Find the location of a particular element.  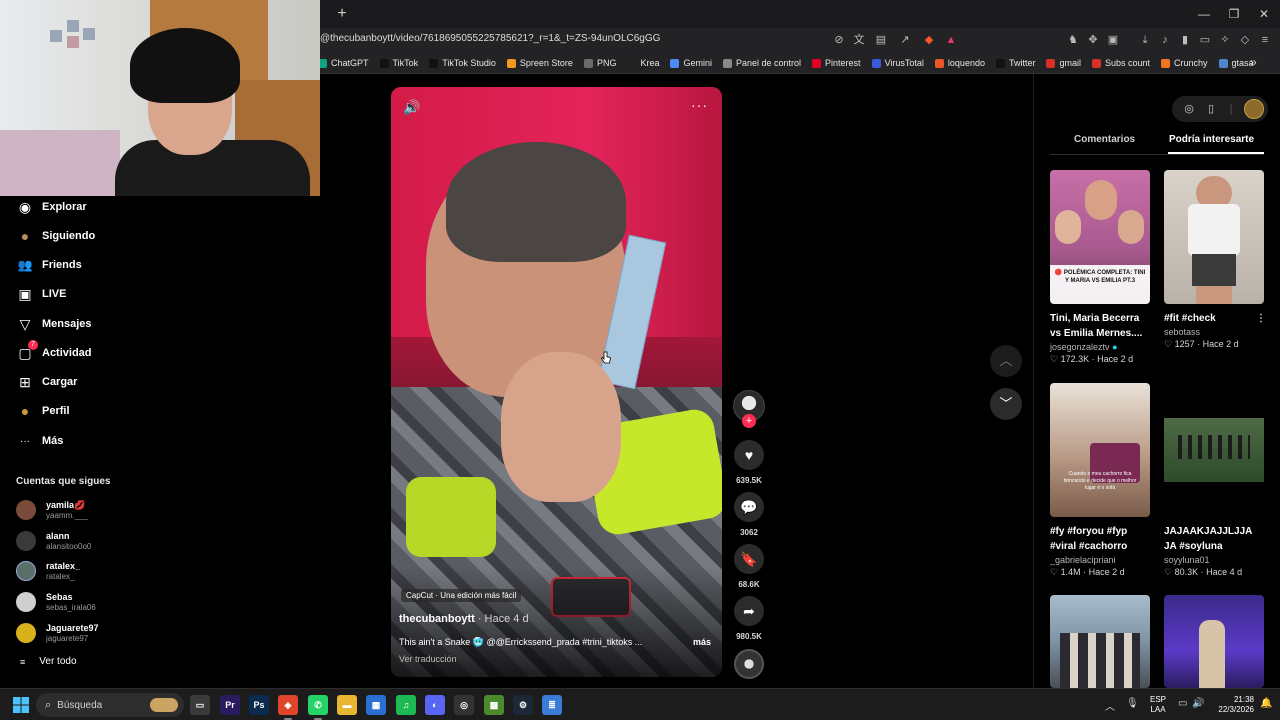

brave-app-icon: ◈ is located at coordinates (288, 707).